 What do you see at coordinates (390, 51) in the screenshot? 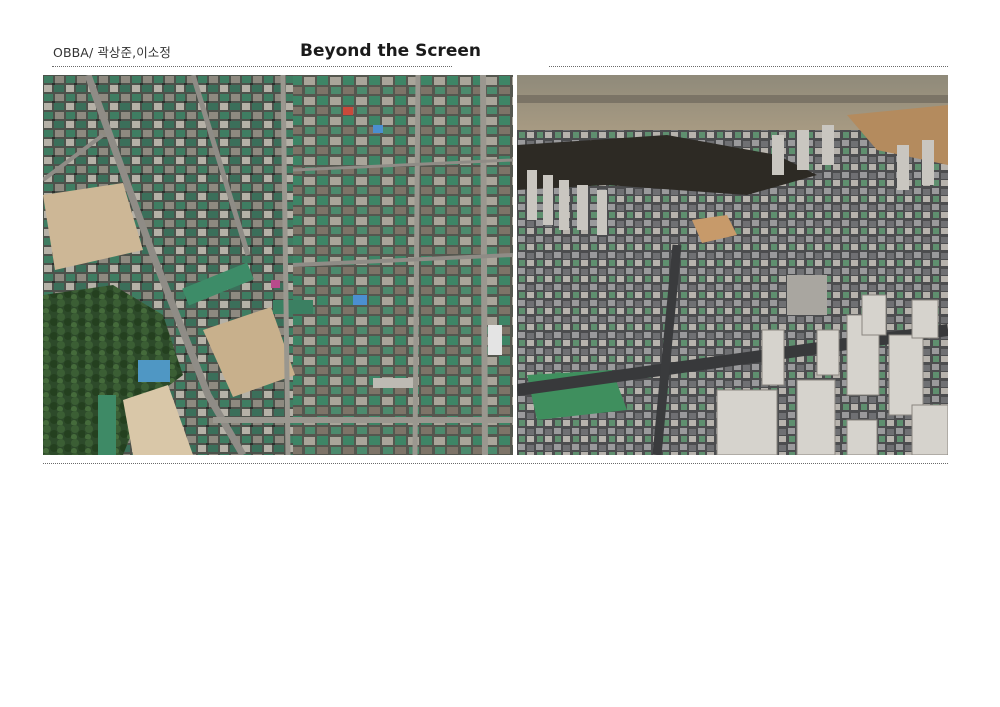
I see `page-title: Beyond the Screen` at bounding box center [390, 51].